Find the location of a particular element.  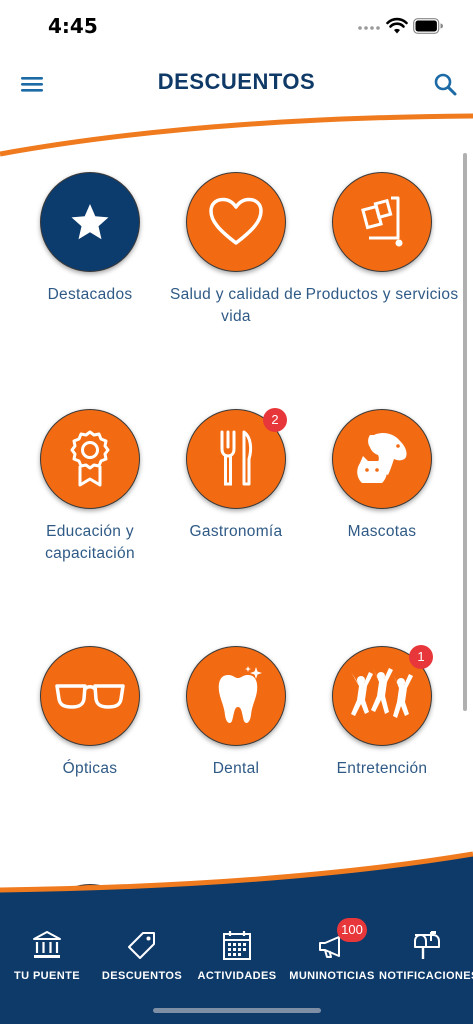

home-indicator is located at coordinates (237, 1010).